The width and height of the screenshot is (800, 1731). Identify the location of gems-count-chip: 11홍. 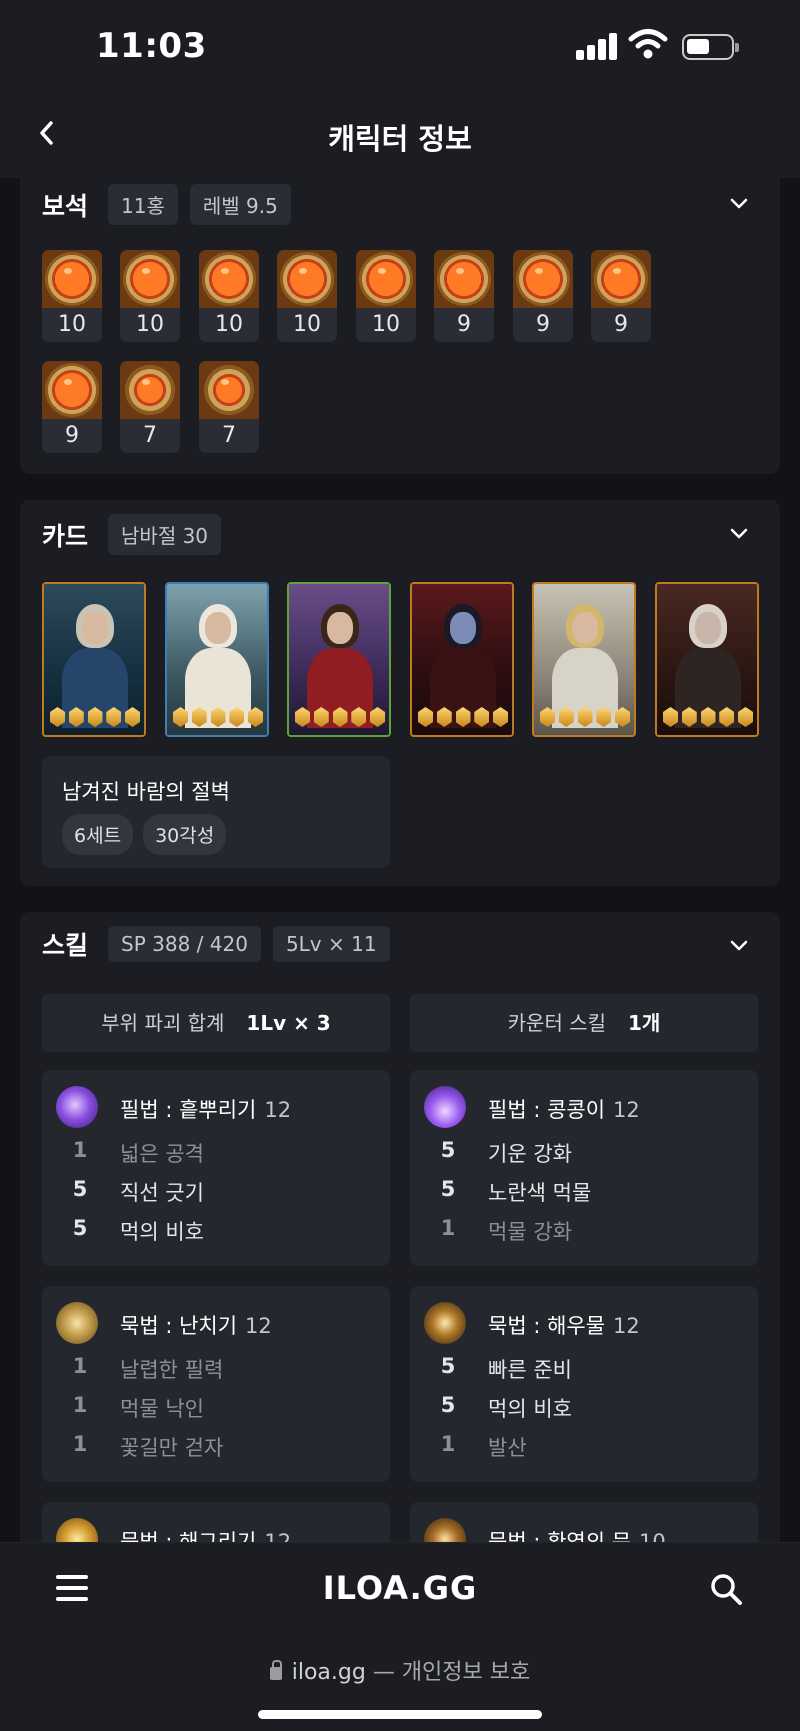
(143, 204).